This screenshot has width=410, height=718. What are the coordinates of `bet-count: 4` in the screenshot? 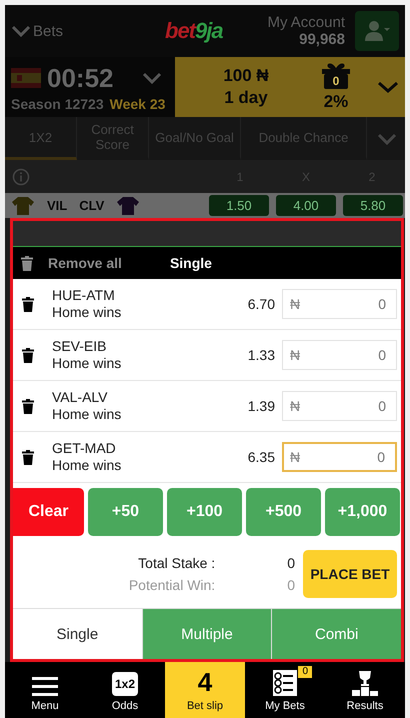 It's located at (205, 682).